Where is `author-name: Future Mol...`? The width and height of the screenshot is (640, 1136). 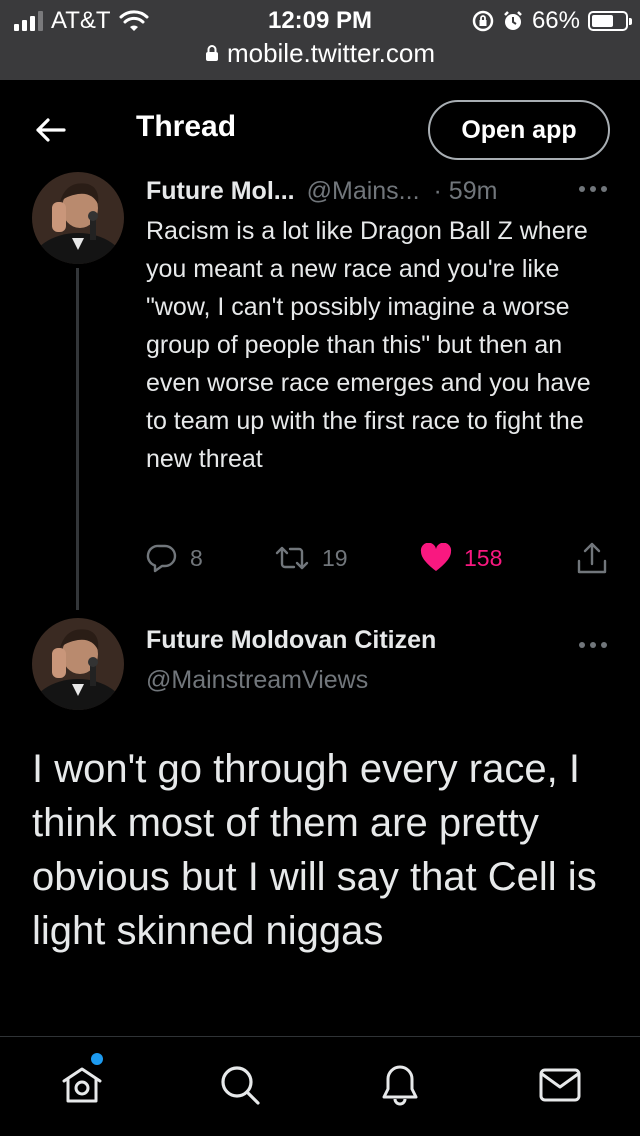
author-name: Future Mol... is located at coordinates (220, 191).